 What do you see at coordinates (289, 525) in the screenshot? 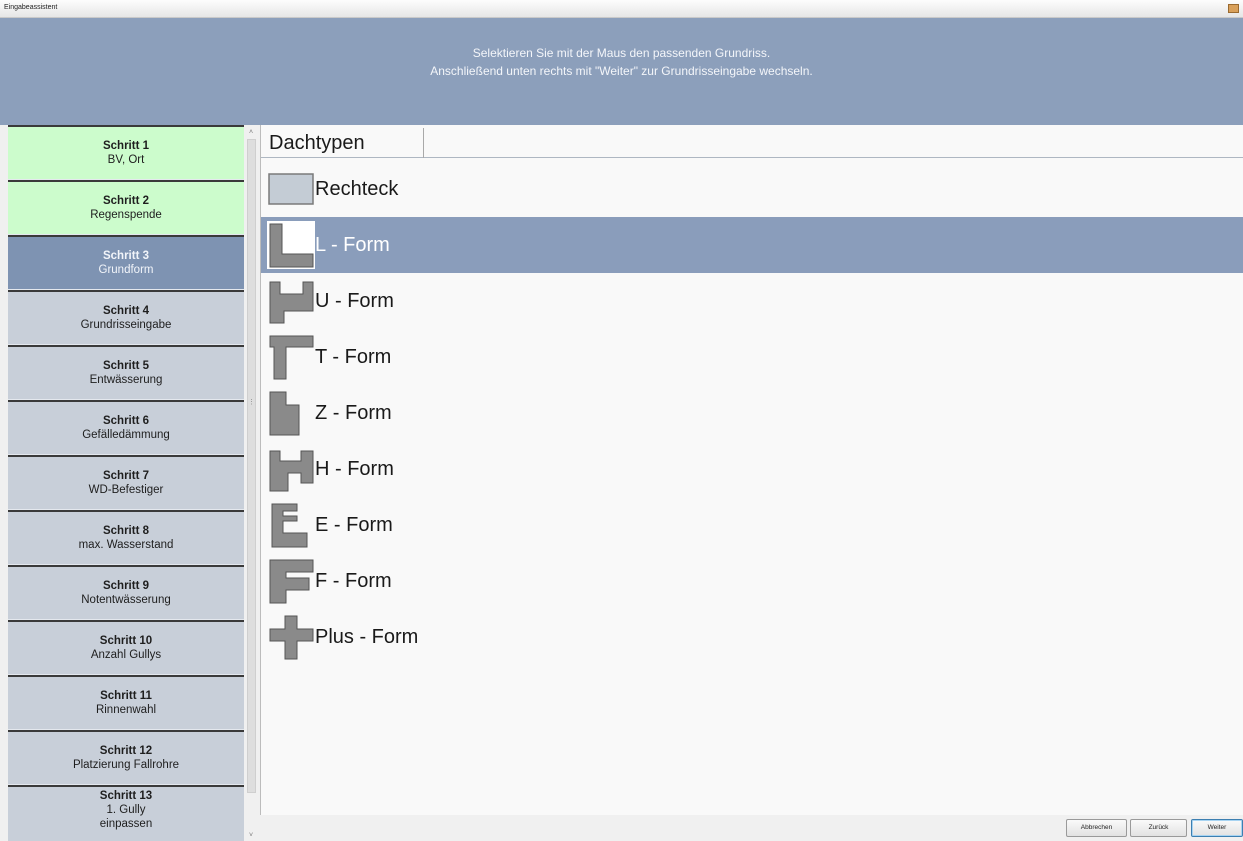
I see `e-shape-icon` at bounding box center [289, 525].